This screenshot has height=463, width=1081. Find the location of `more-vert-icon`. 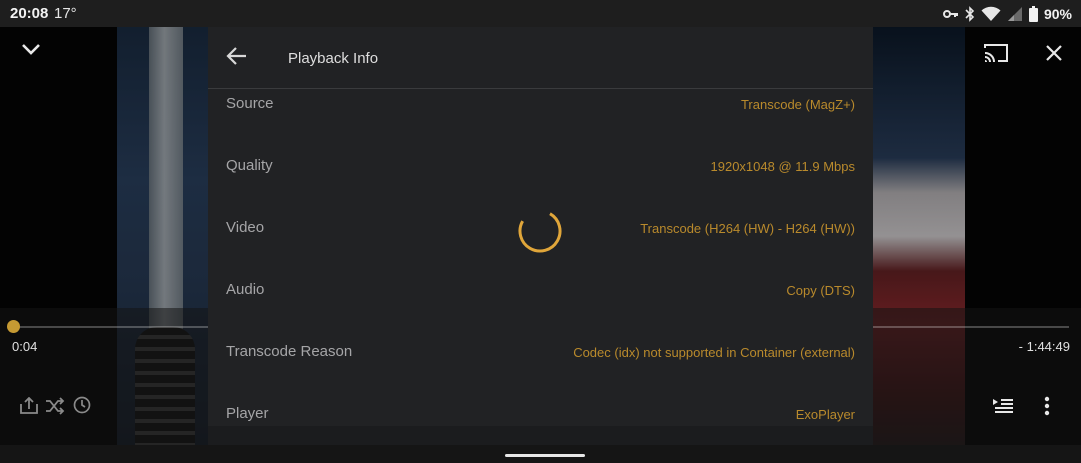

more-vert-icon is located at coordinates (1047, 406).